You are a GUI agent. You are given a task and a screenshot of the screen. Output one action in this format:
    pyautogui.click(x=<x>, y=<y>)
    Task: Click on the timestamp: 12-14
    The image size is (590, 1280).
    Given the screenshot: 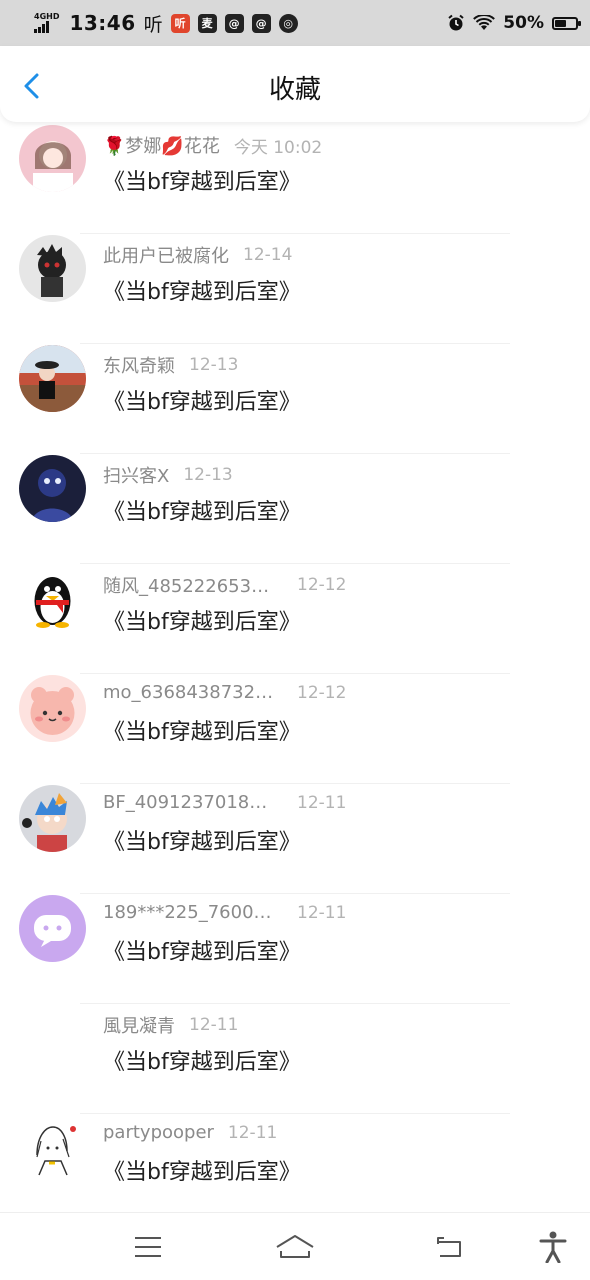 What is the action you would take?
    pyautogui.click(x=268, y=255)
    